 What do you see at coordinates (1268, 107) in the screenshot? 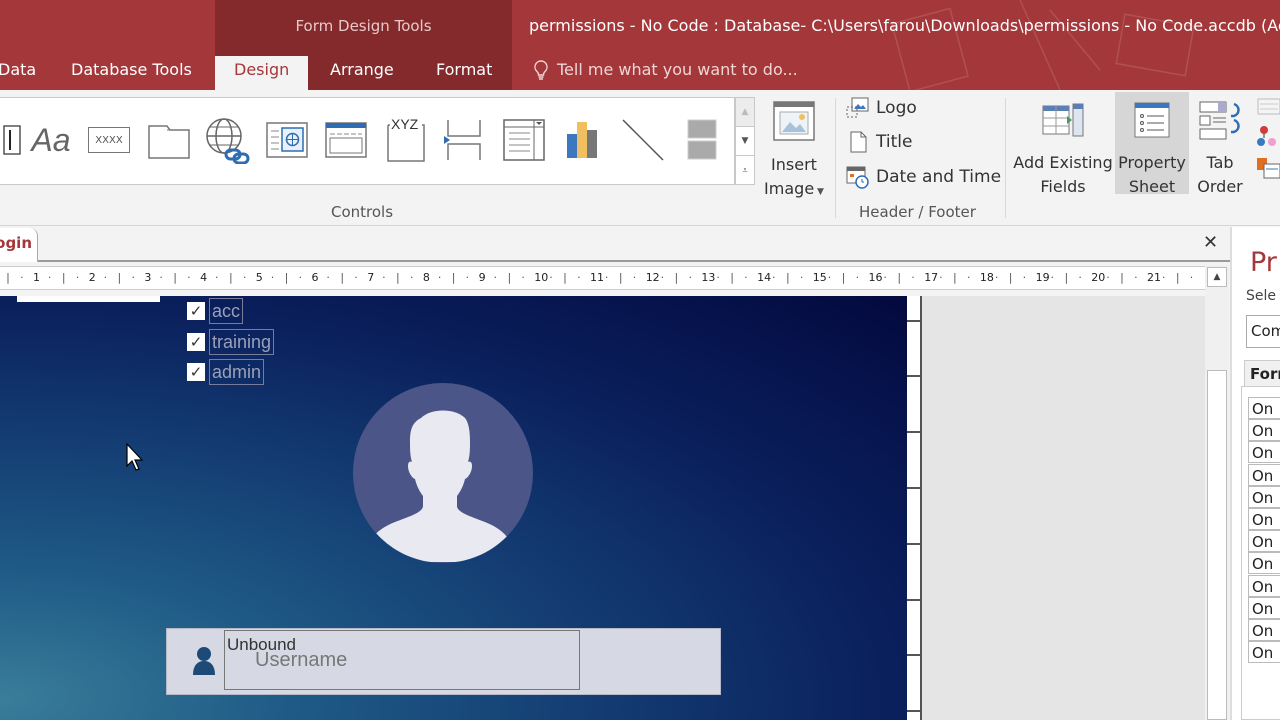
I see `subform-icon` at bounding box center [1268, 107].